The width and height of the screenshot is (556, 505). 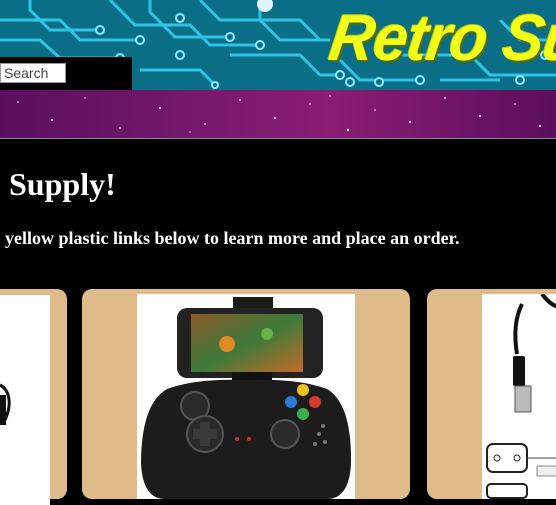 I want to click on starfield-graphic, so click(x=279, y=114).